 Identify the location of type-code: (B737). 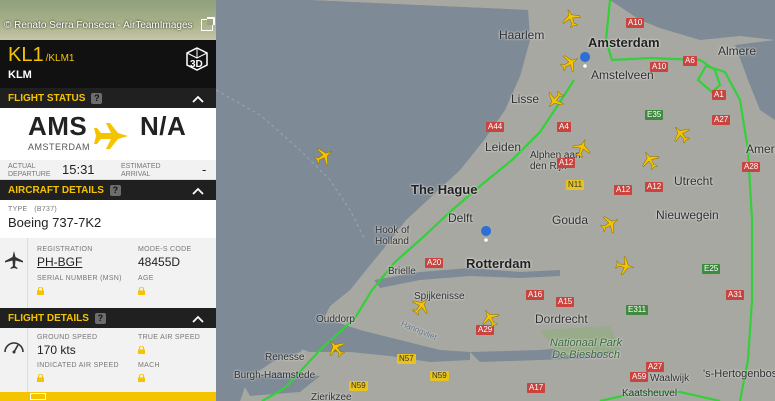
(46, 209).